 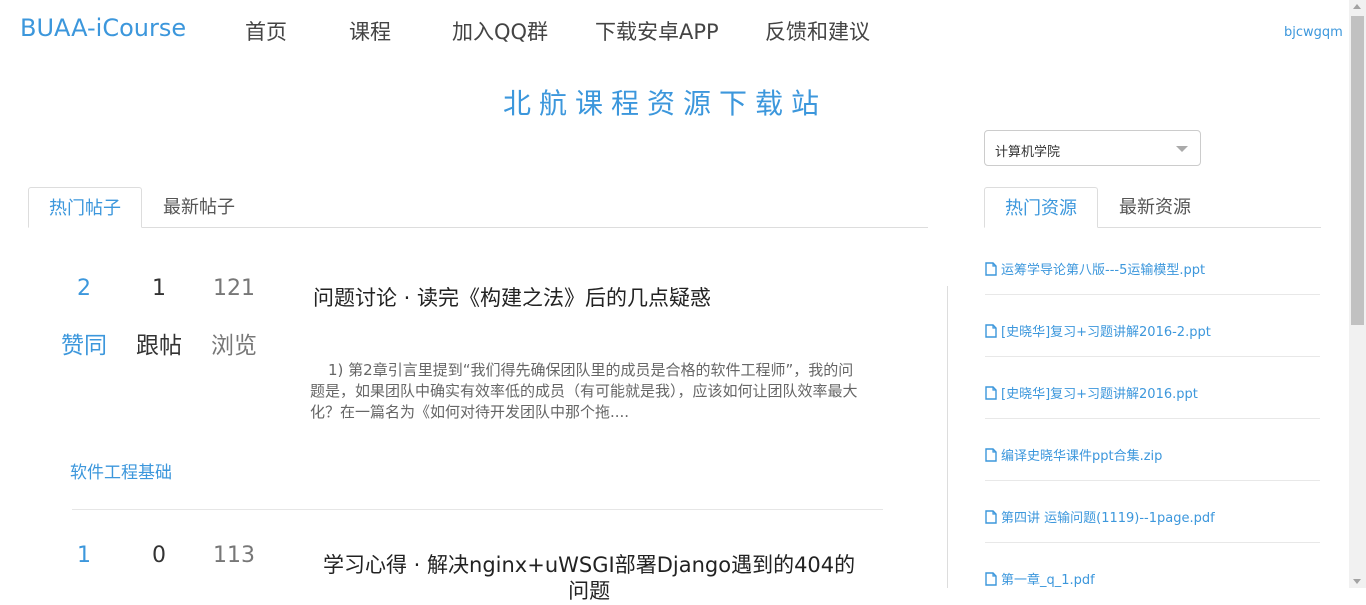 I want to click on resource-link: 运筹学导论第八版---5运输模型.ppt, so click(x=1095, y=269).